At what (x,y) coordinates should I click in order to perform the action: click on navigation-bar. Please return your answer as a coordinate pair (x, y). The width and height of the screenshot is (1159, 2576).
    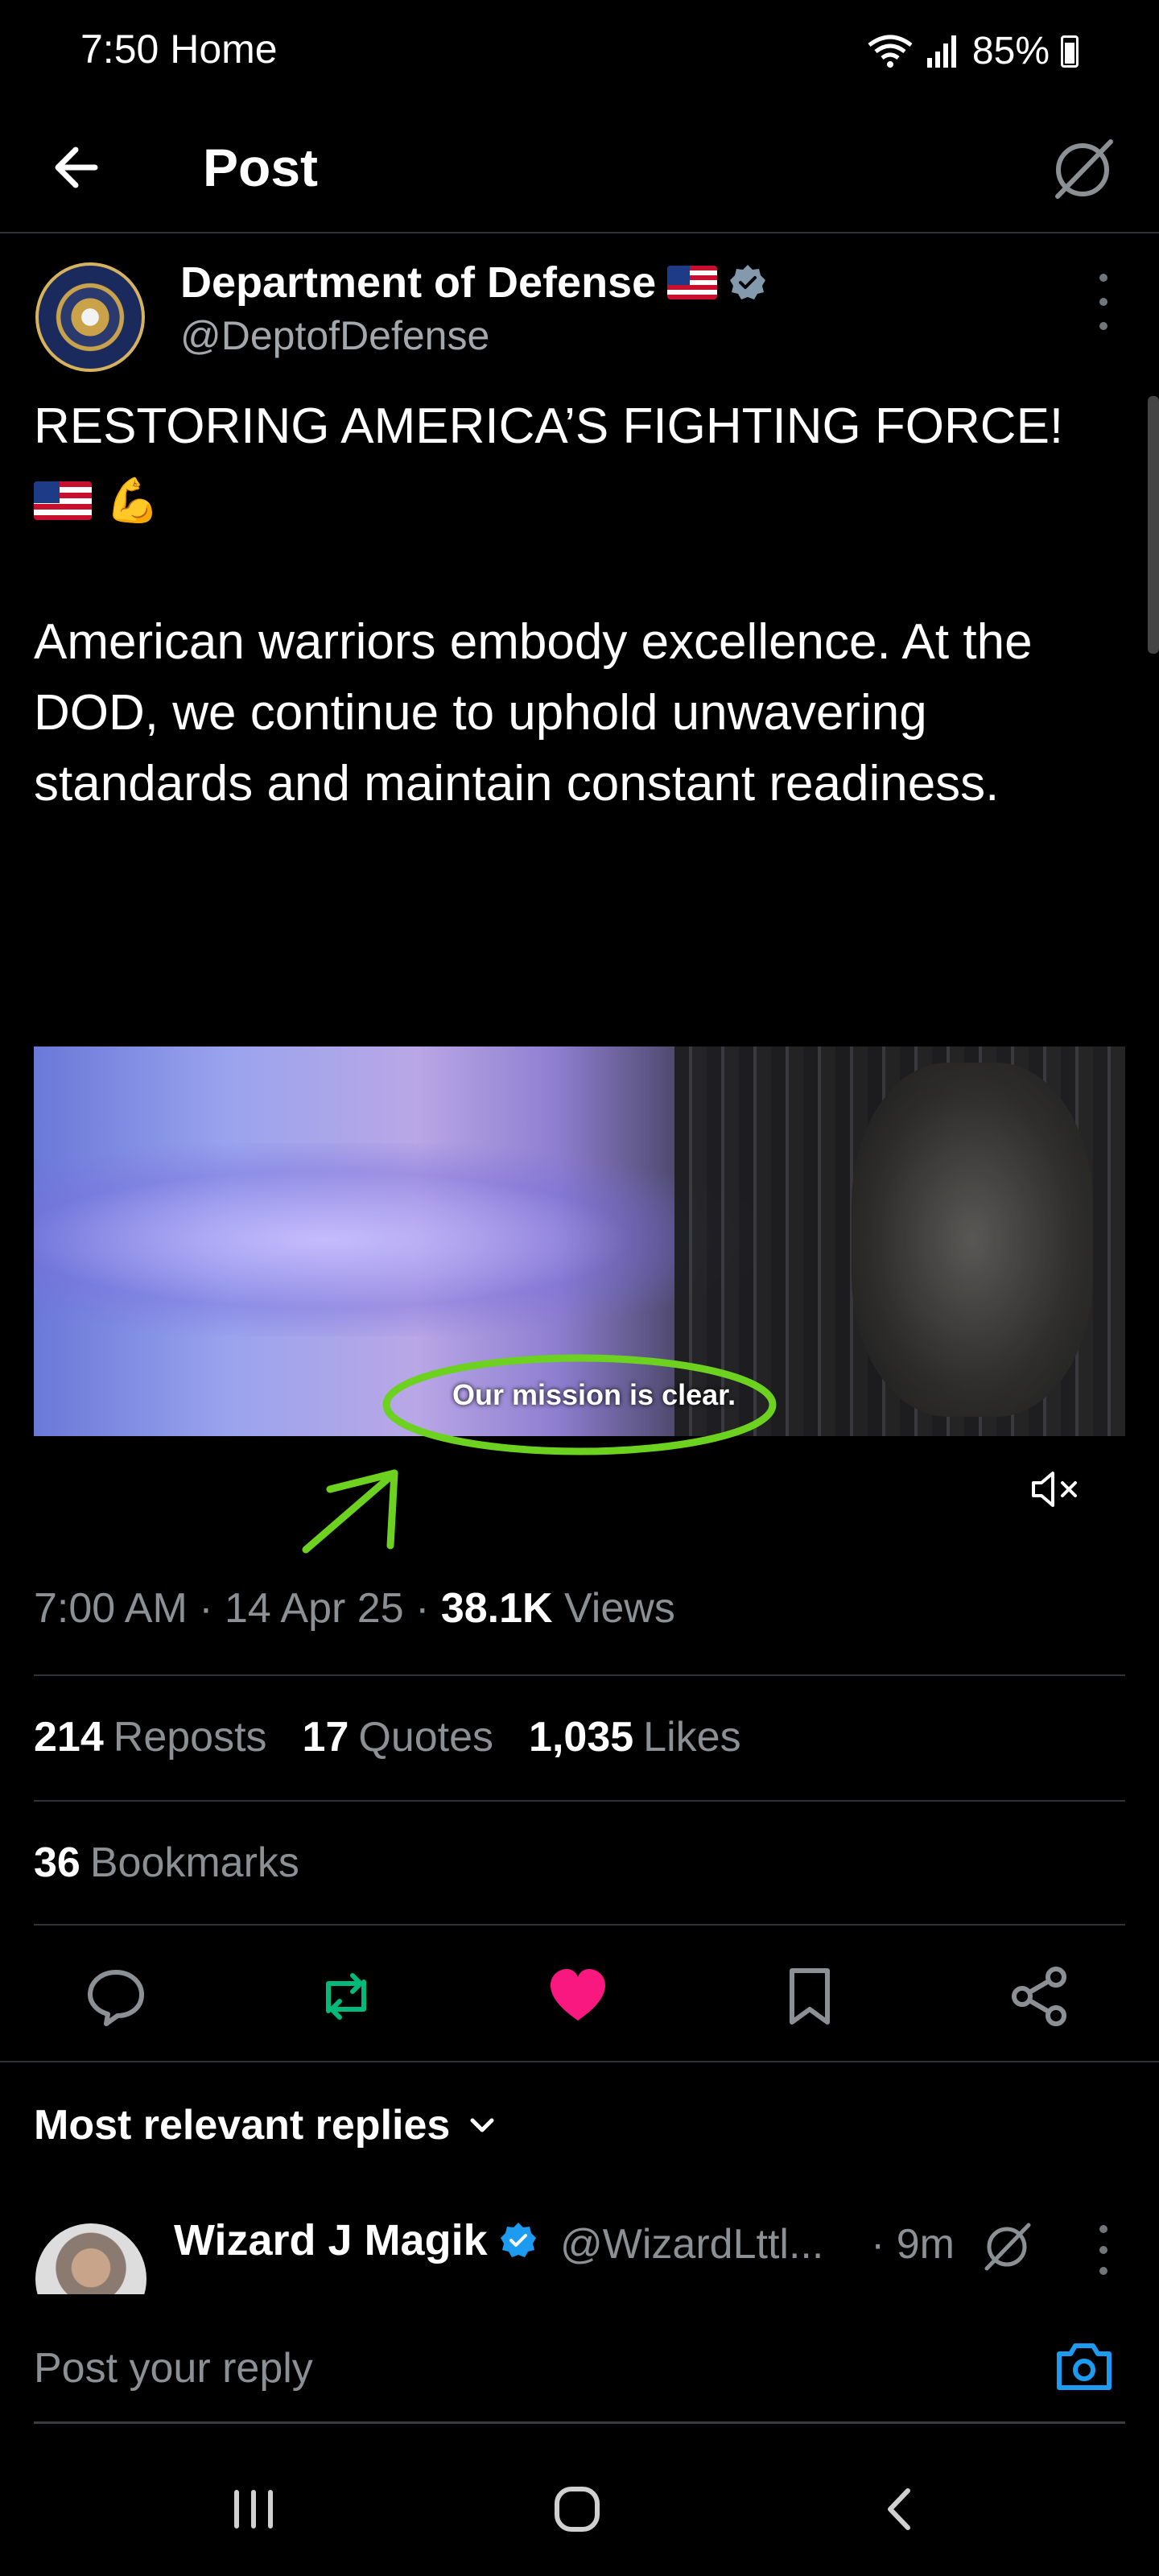
    Looking at the image, I should click on (579, 2507).